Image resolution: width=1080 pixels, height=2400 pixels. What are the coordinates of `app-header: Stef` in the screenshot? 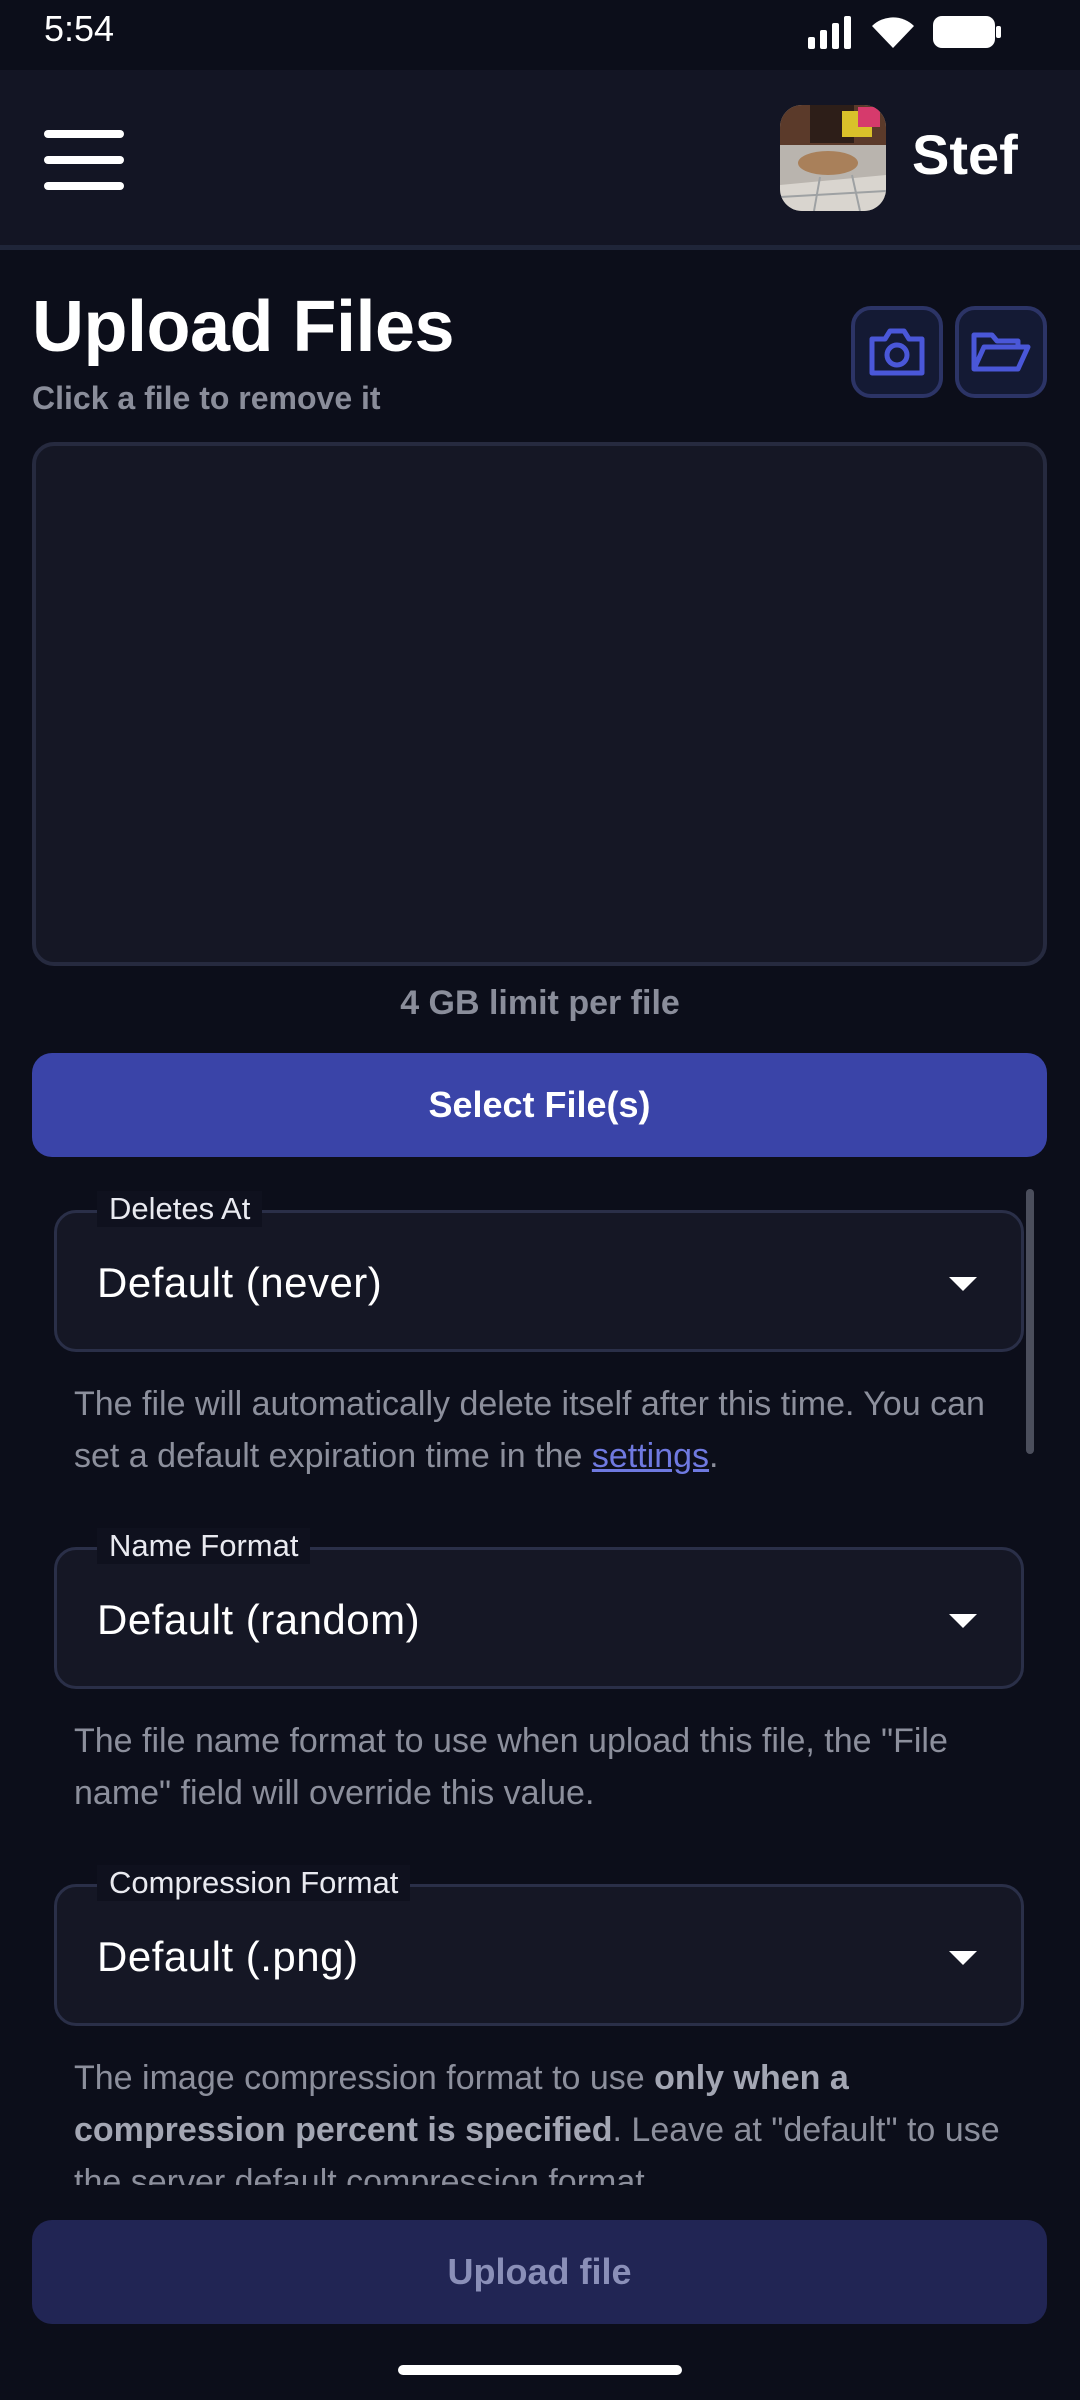 It's located at (540, 160).